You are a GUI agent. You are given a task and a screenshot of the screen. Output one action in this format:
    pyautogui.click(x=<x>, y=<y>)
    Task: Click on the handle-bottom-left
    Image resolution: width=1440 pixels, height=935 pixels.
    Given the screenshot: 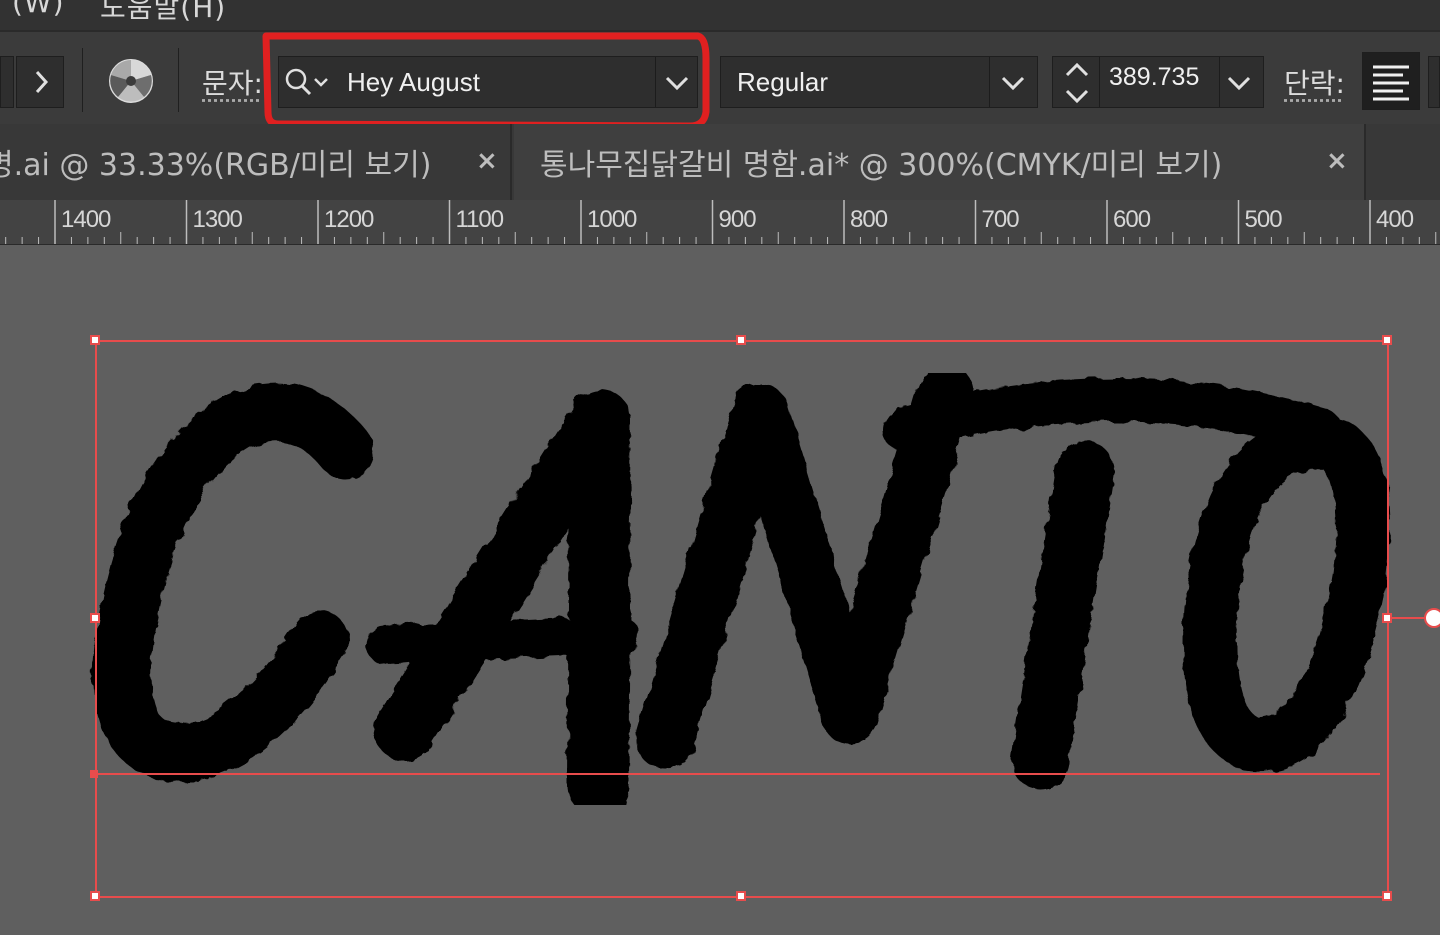 What is the action you would take?
    pyautogui.click(x=95, y=896)
    